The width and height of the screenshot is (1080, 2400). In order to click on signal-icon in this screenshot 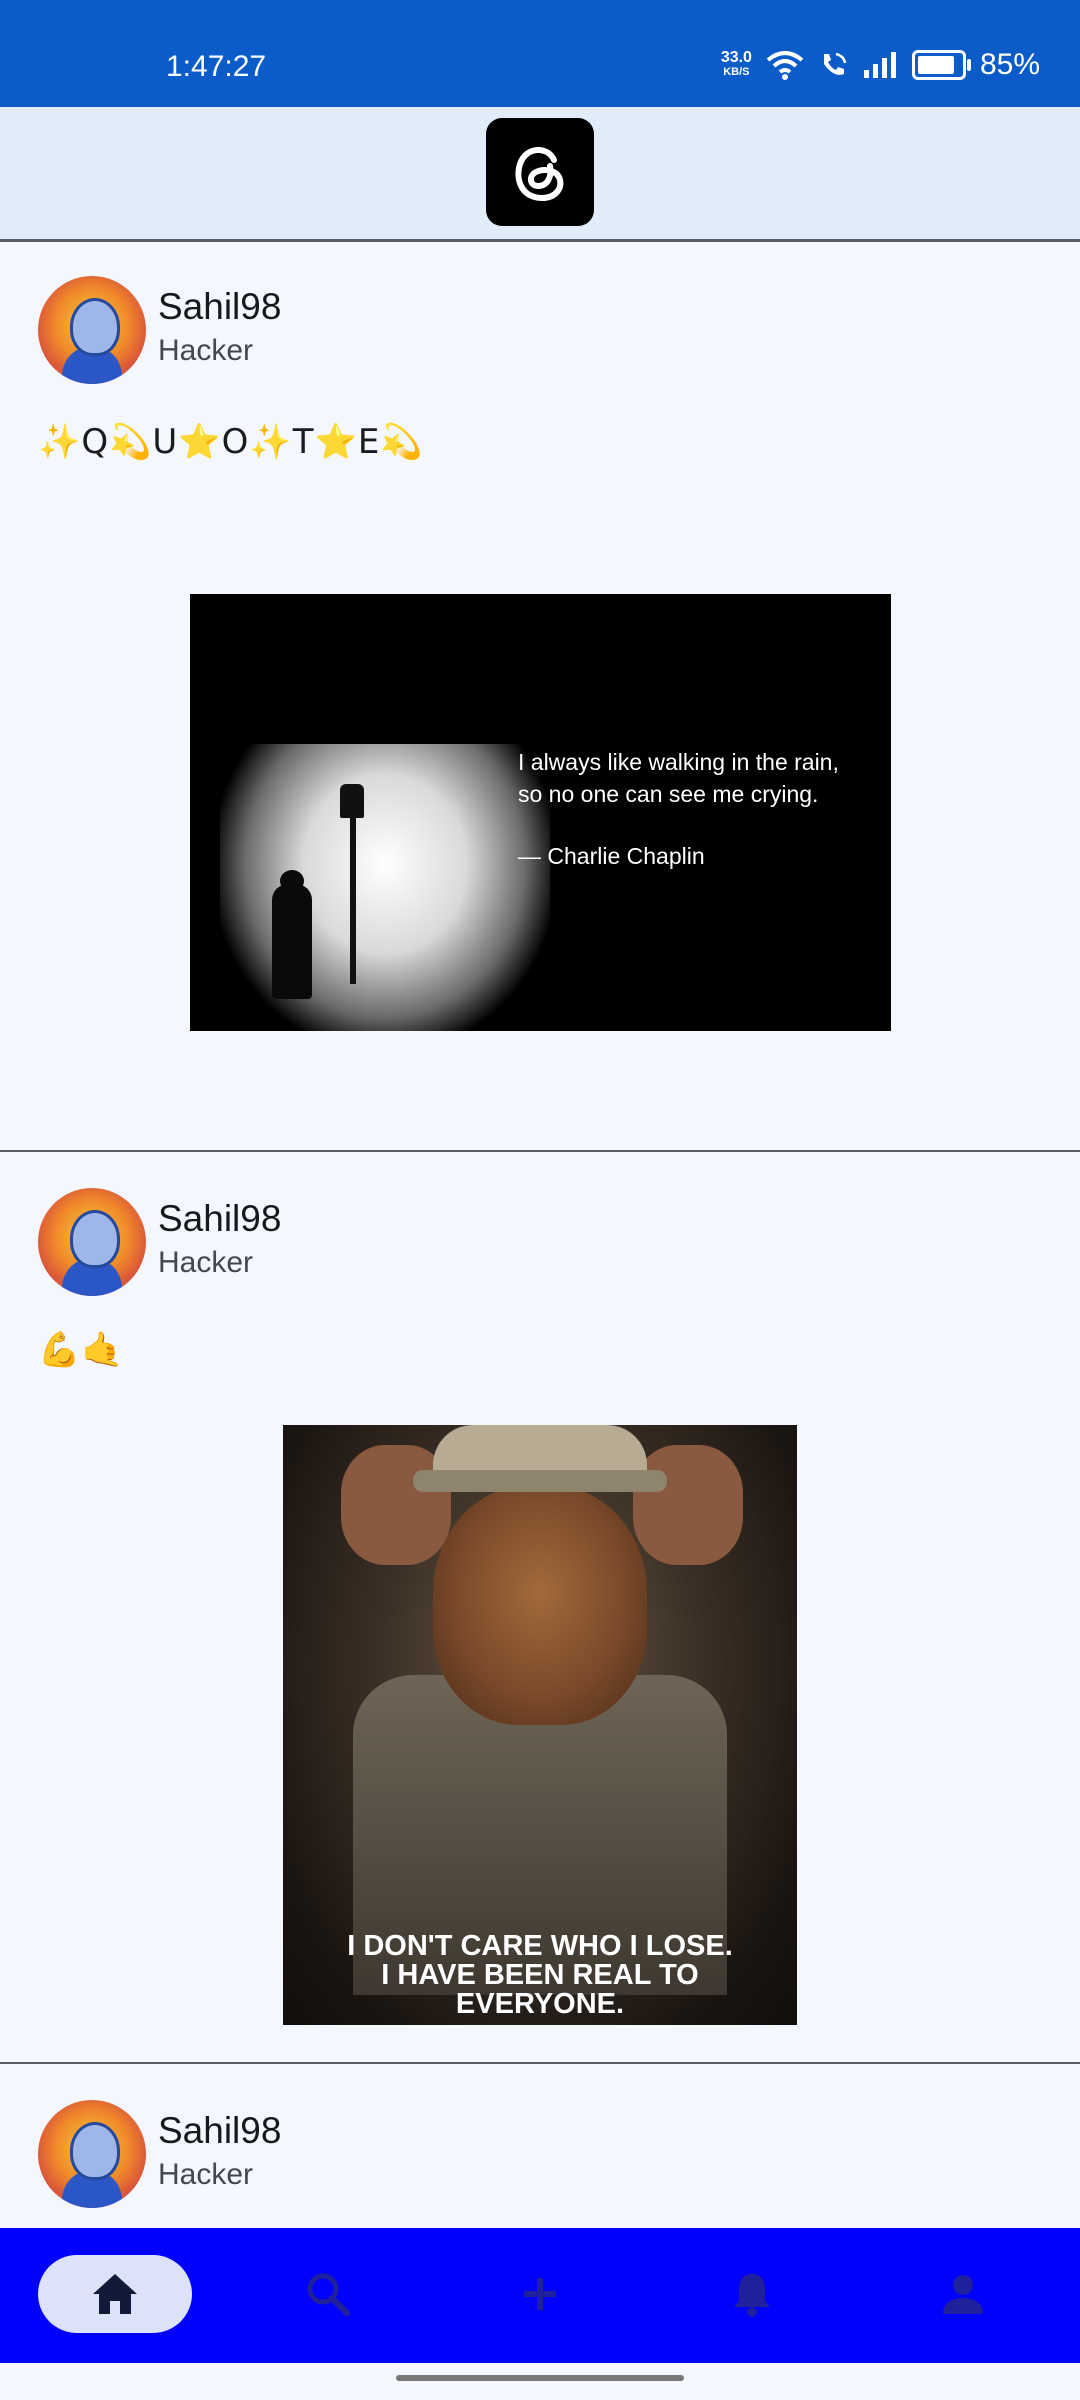, I will do `click(879, 65)`.